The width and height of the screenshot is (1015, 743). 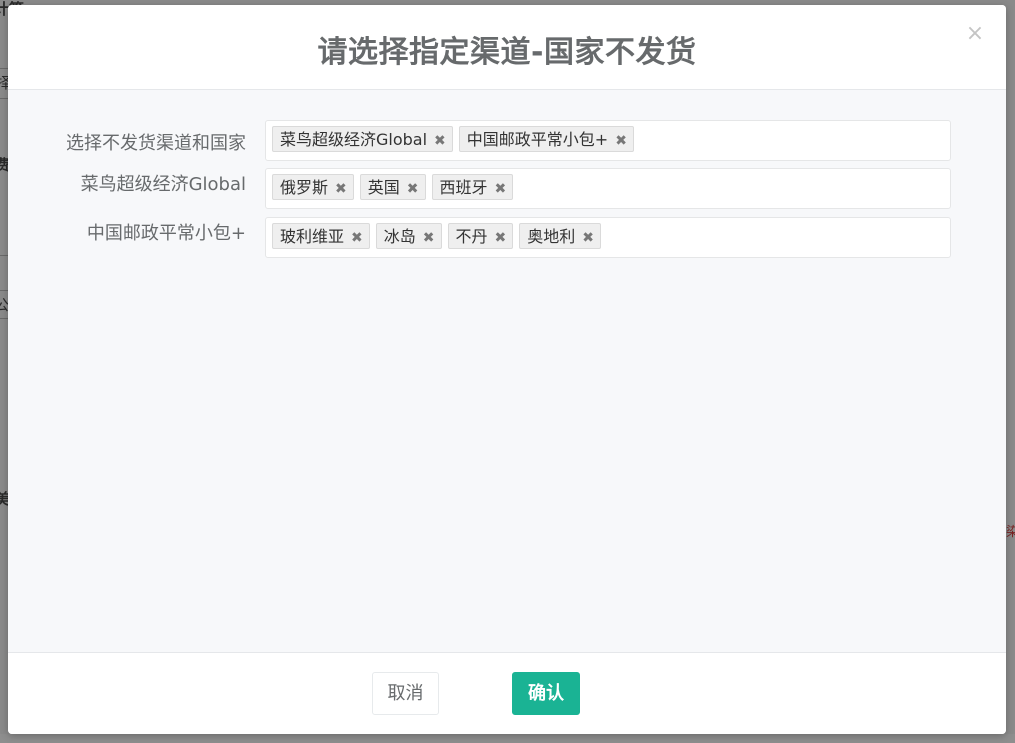 What do you see at coordinates (546, 693) in the screenshot?
I see `confirm-button: 确认` at bounding box center [546, 693].